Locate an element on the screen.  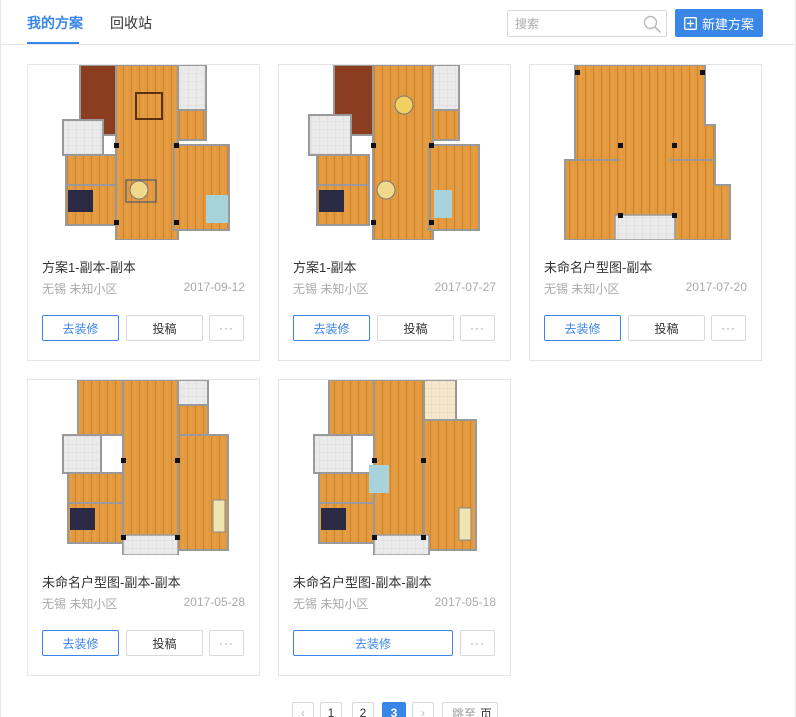
goto-prefix: 跳至 is located at coordinates (464, 711).